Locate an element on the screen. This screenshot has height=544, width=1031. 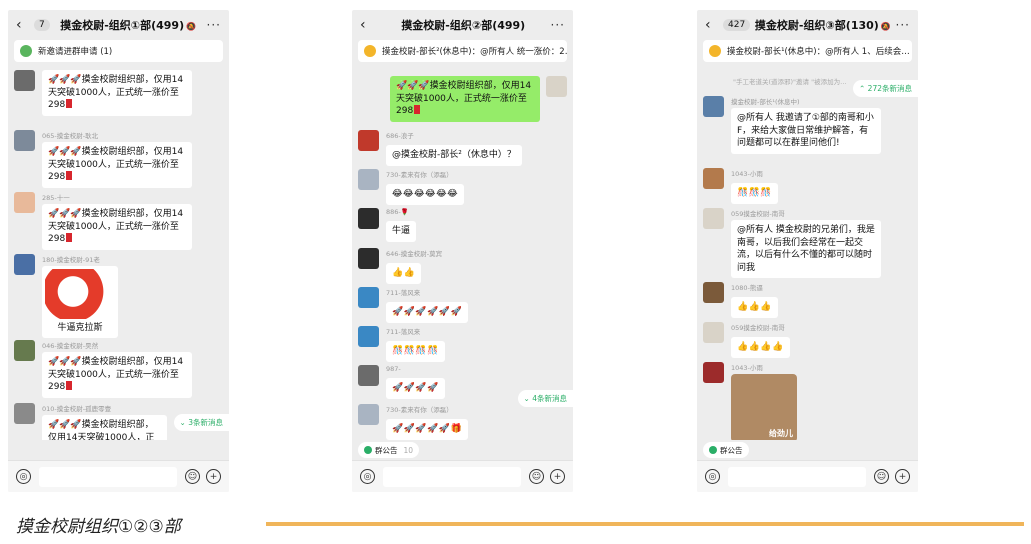
input-bar: ◎ ☺ + is located at coordinates (462, 476).